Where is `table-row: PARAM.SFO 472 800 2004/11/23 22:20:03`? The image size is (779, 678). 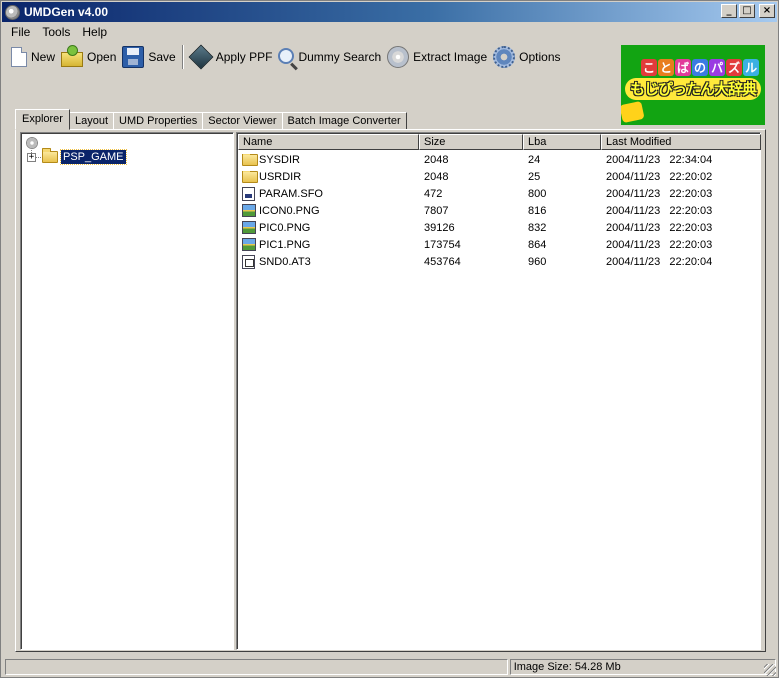 table-row: PARAM.SFO 472 800 2004/11/23 22:20:03 is located at coordinates (499, 193).